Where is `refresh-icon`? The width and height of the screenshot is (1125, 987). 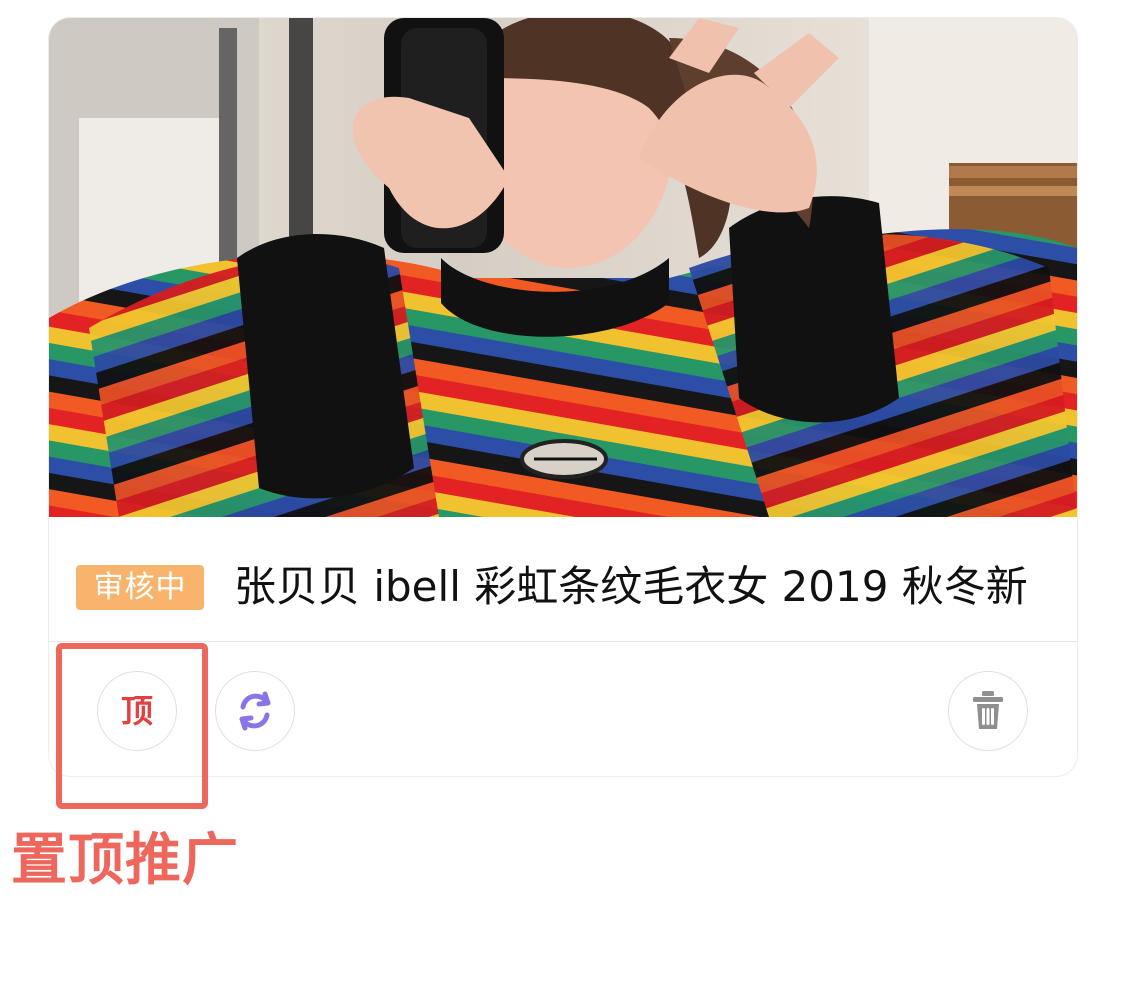 refresh-icon is located at coordinates (255, 711).